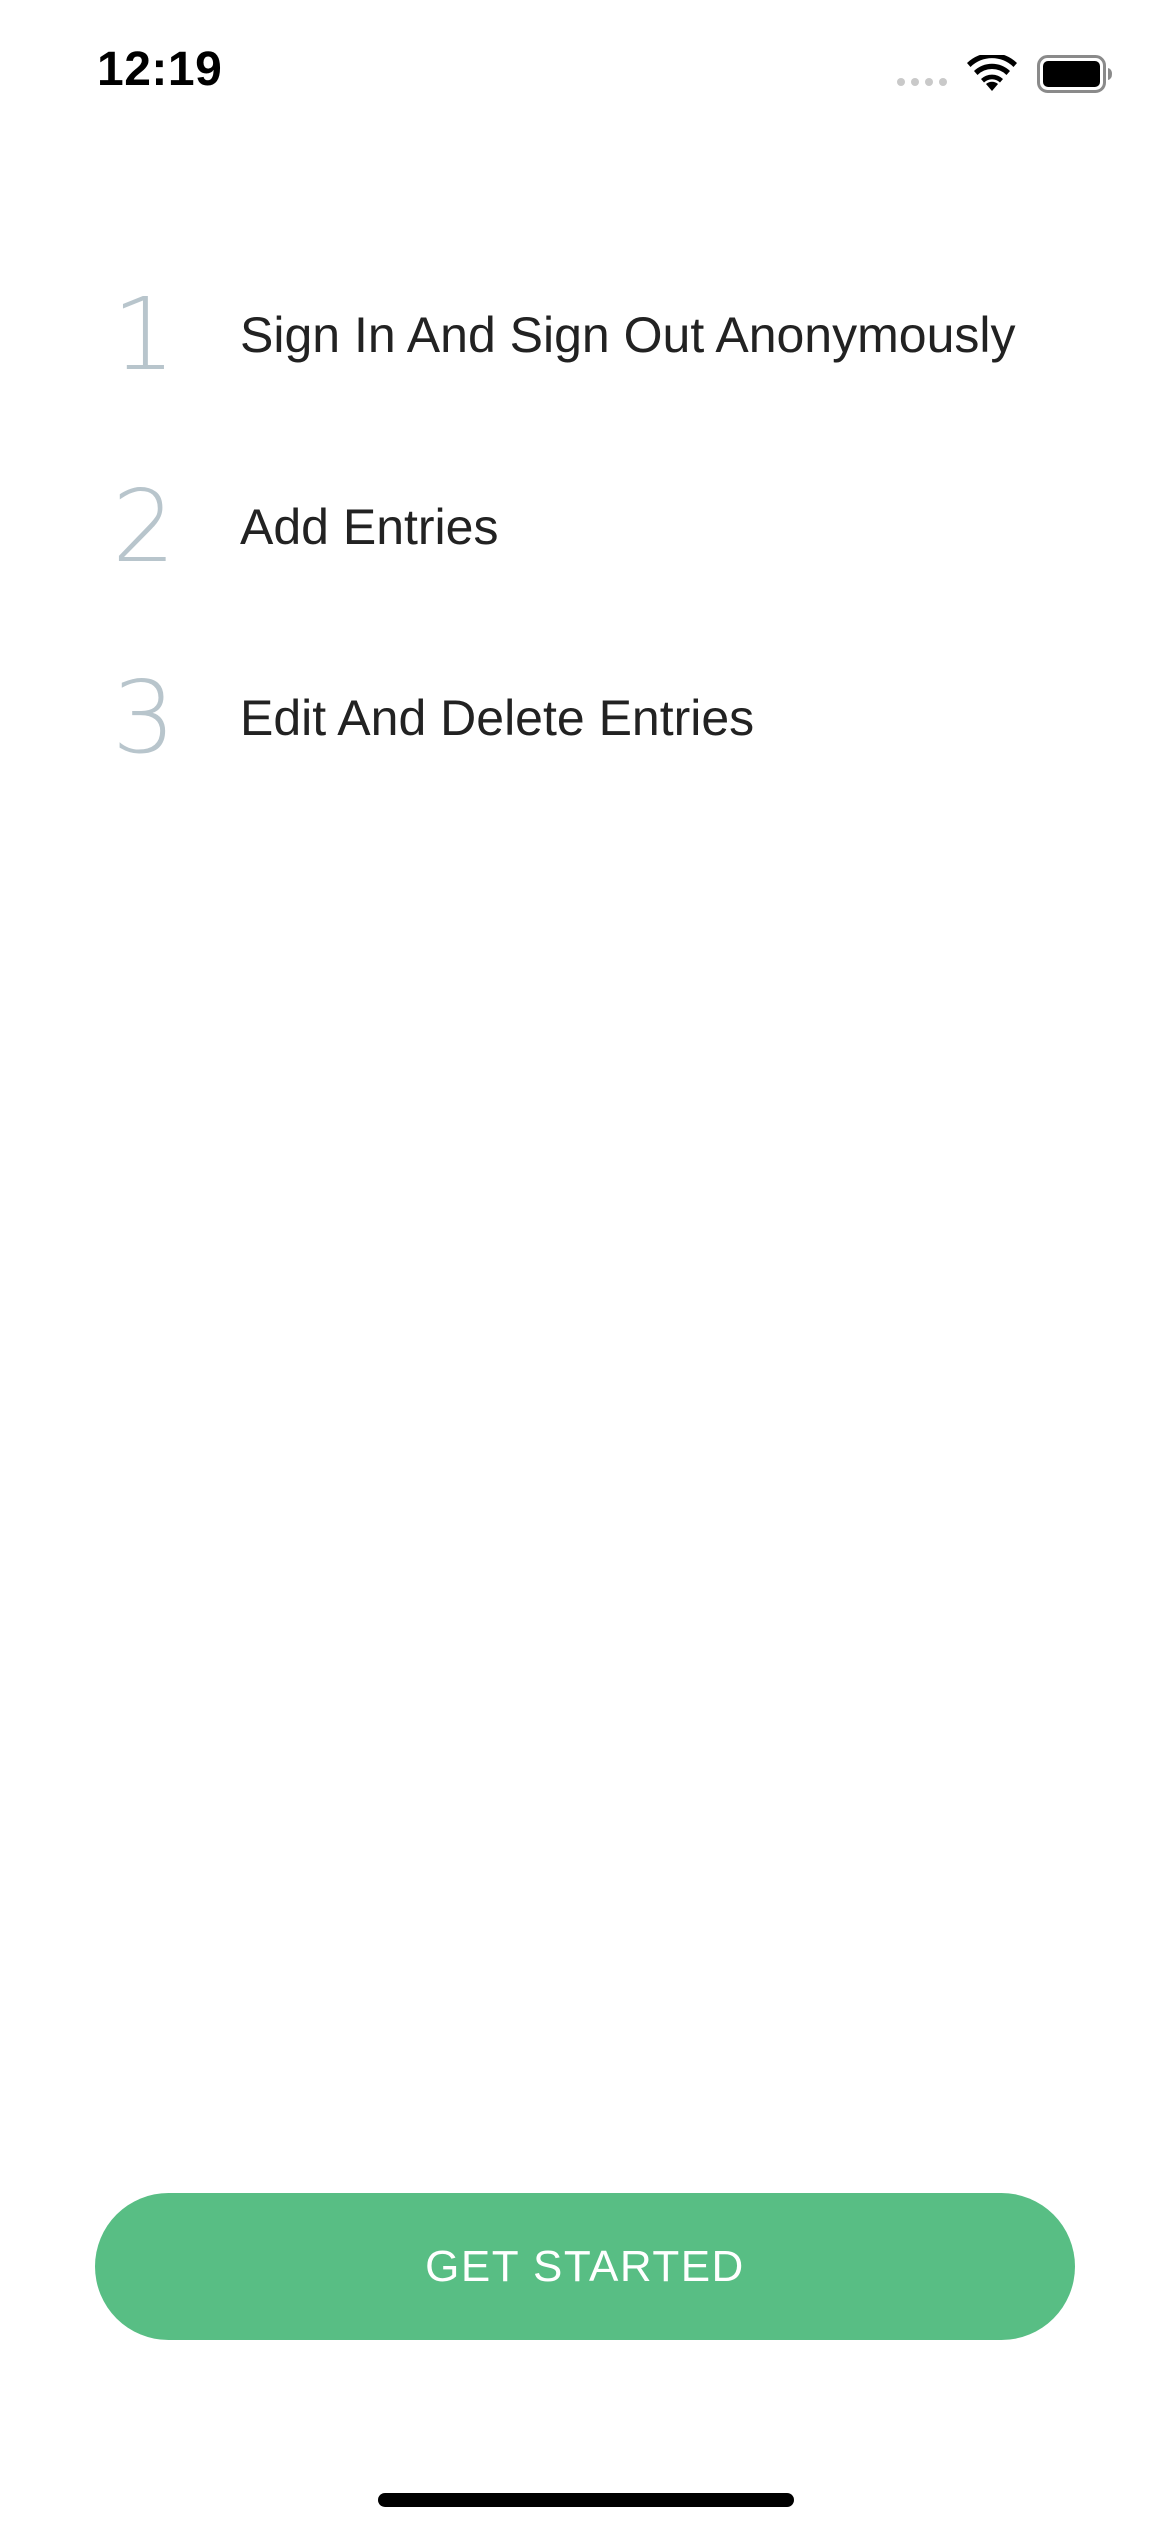  I want to click on get-started-button: GET STARTED, so click(585, 2266).